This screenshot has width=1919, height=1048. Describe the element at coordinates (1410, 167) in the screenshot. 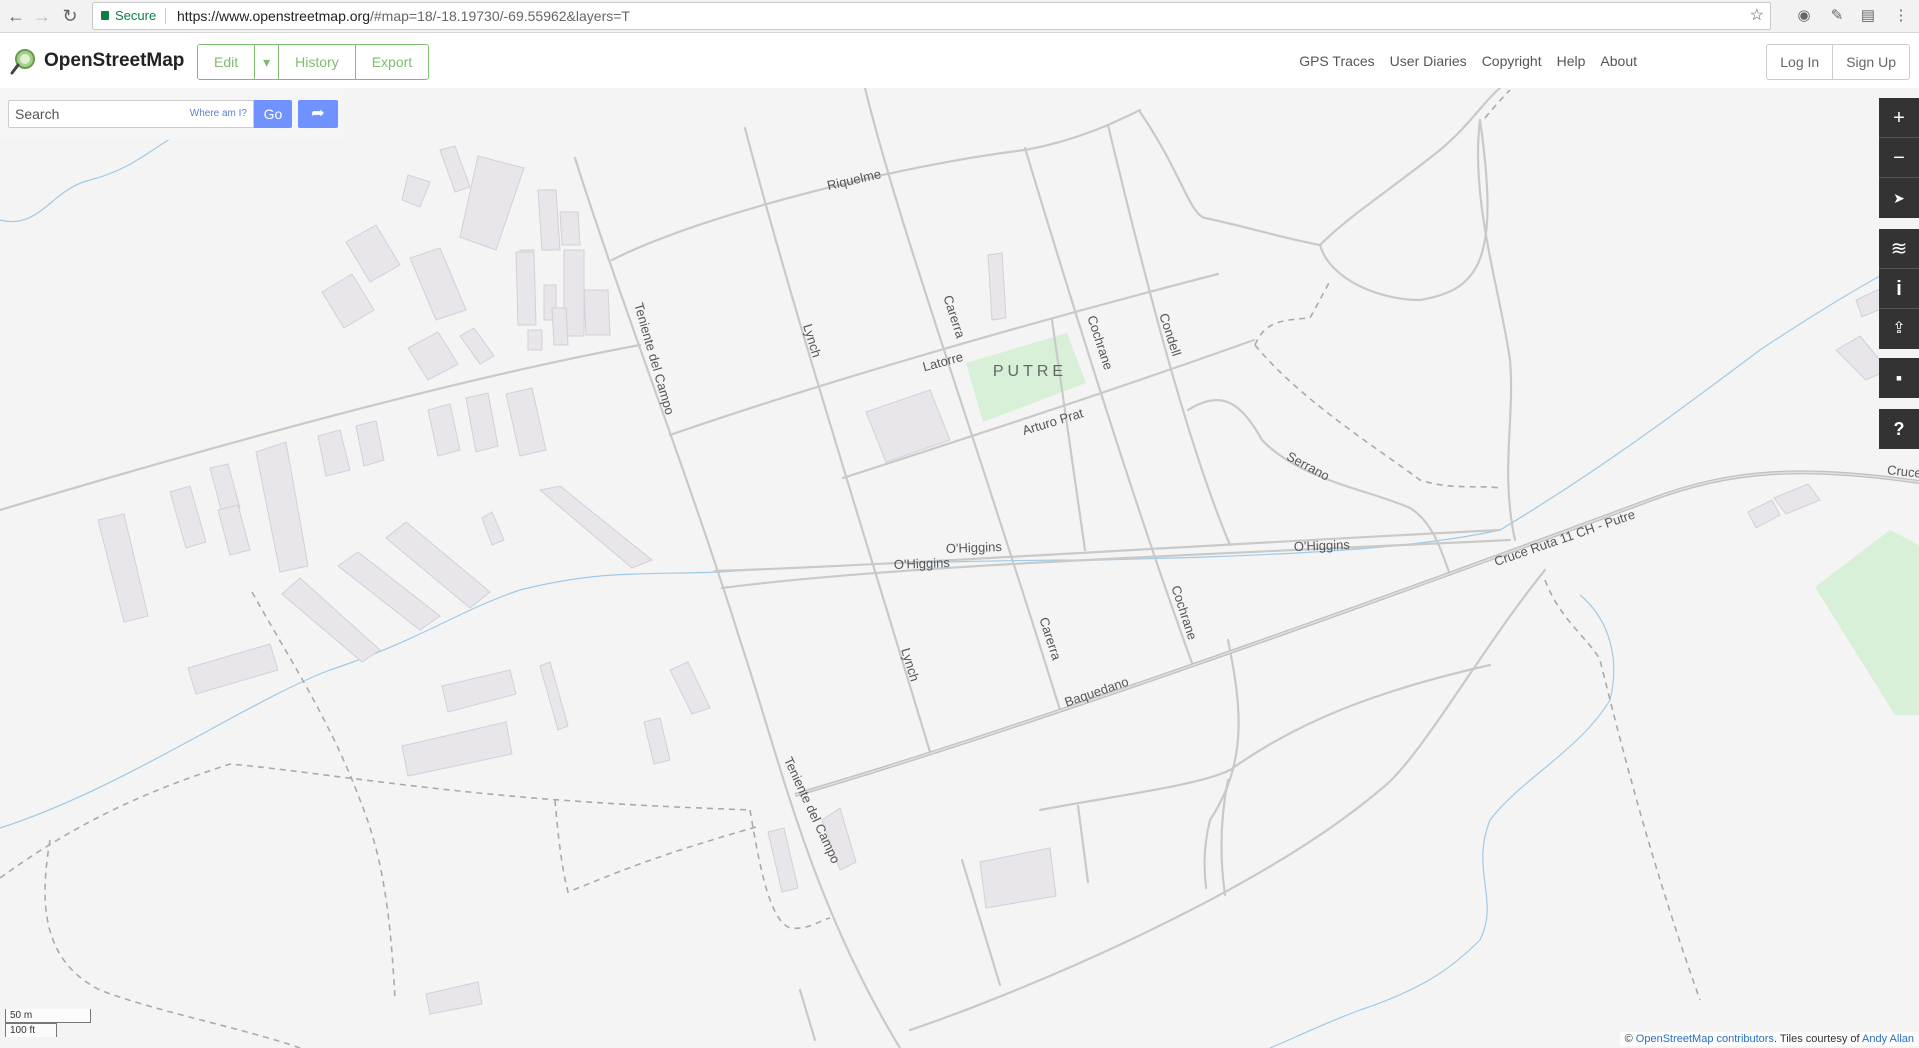

I see `road-east2` at that location.